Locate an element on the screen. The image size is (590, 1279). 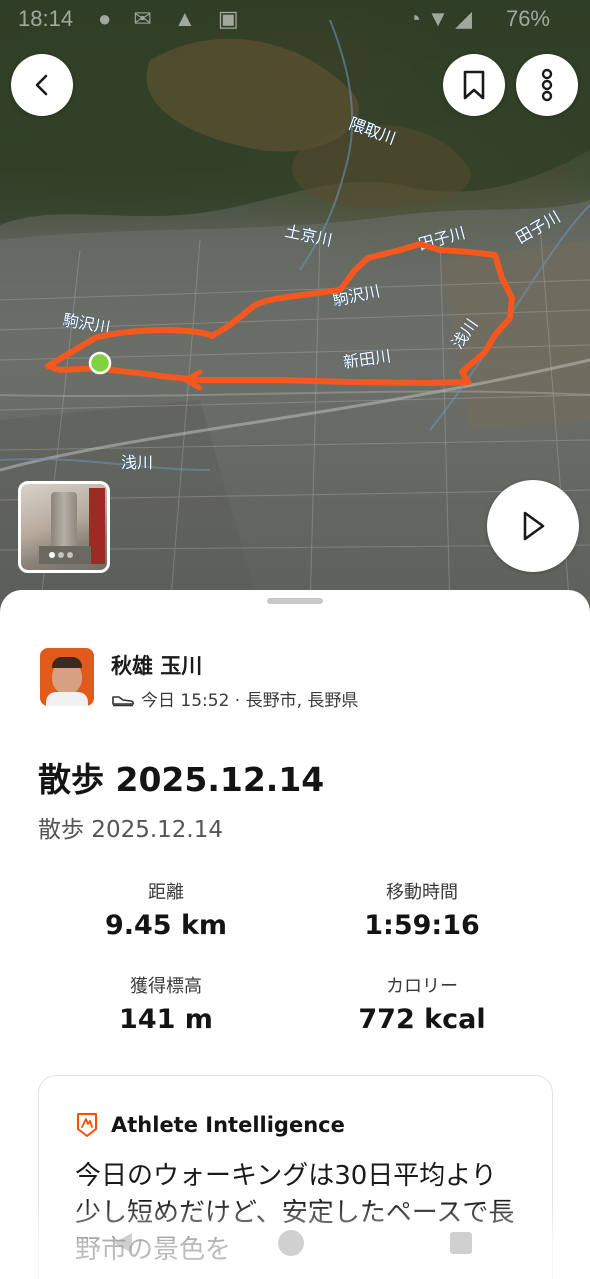
status-bar: 18:14 ● ✉ ▲ ▣ ◔ ▼ ◢ 76% is located at coordinates (295, 20).